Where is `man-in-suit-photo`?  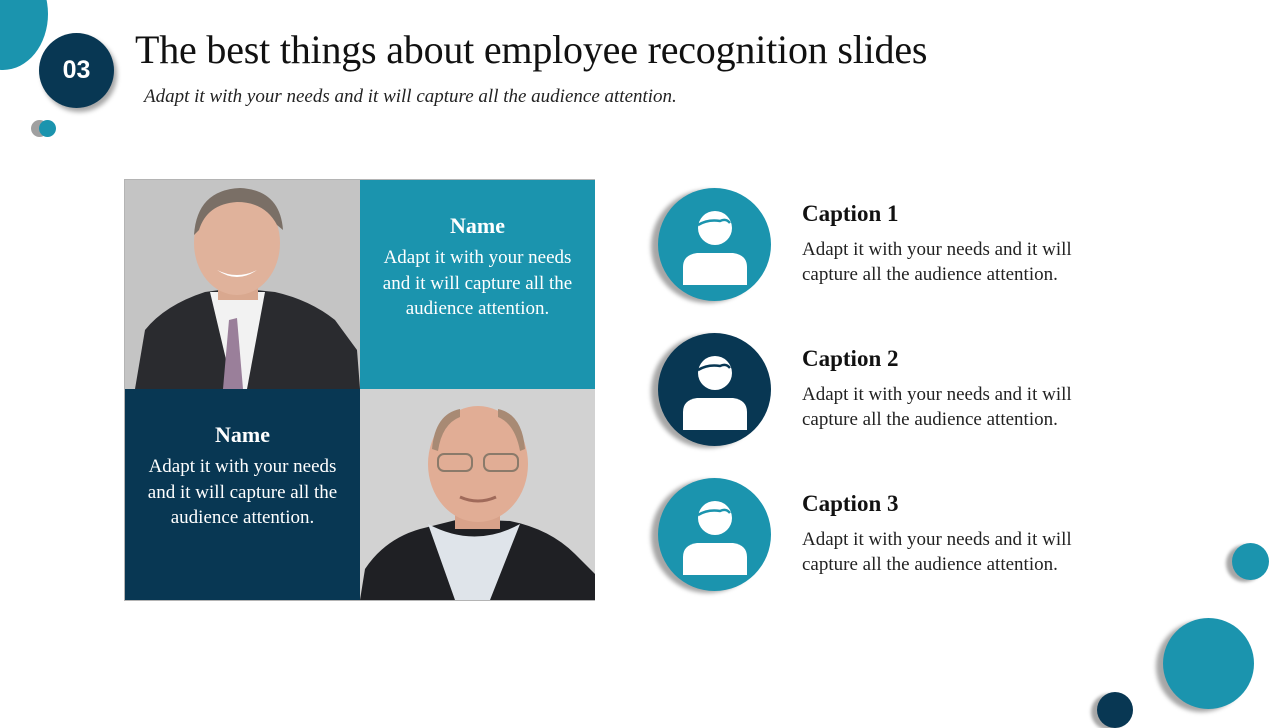 man-in-suit-photo is located at coordinates (242, 284).